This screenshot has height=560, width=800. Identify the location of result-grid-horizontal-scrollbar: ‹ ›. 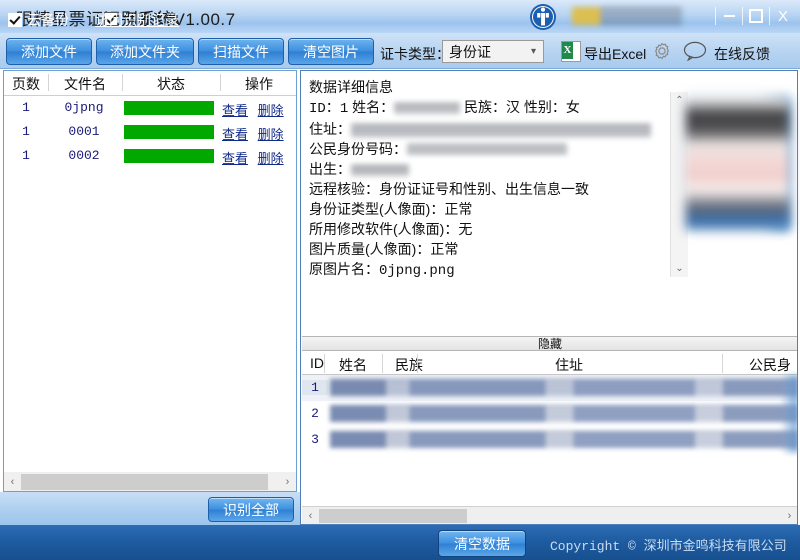
(549, 515).